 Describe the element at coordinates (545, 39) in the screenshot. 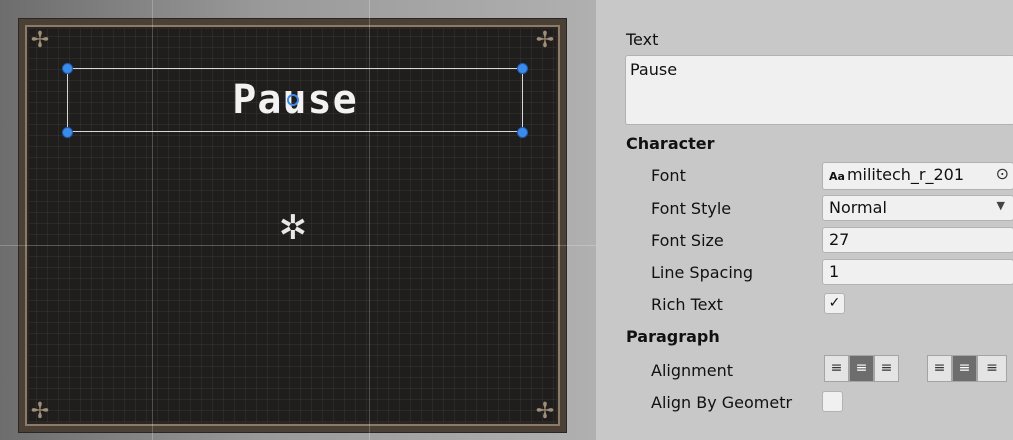

I see `ornament-top-right-icon: ✢` at that location.